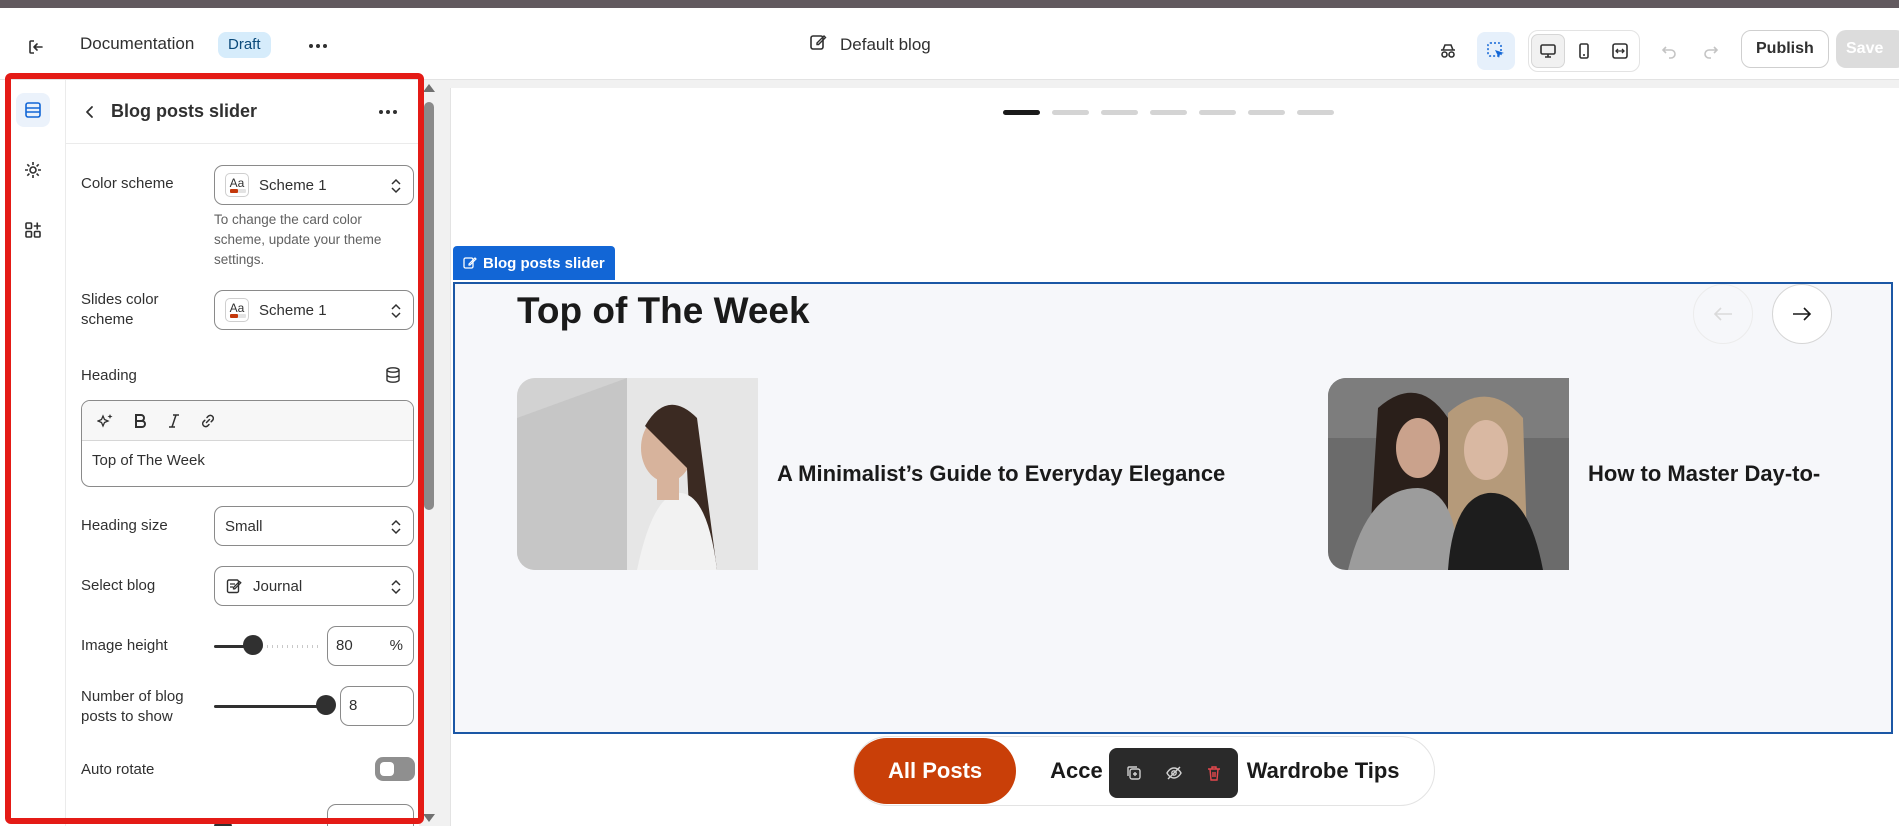 The height and width of the screenshot is (826, 1899). What do you see at coordinates (244, 45) in the screenshot?
I see `draft-status-badge: Draft` at bounding box center [244, 45].